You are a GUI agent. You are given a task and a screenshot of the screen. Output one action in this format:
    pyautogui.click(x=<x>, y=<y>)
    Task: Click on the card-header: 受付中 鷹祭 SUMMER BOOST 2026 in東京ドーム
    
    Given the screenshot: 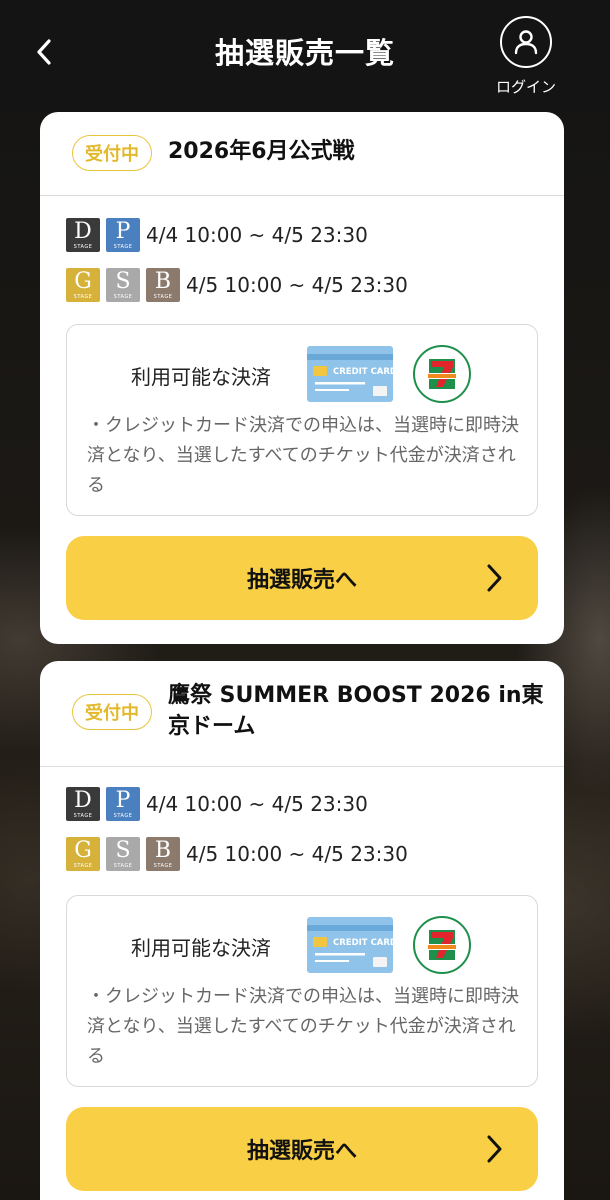 What is the action you would take?
    pyautogui.click(x=302, y=714)
    